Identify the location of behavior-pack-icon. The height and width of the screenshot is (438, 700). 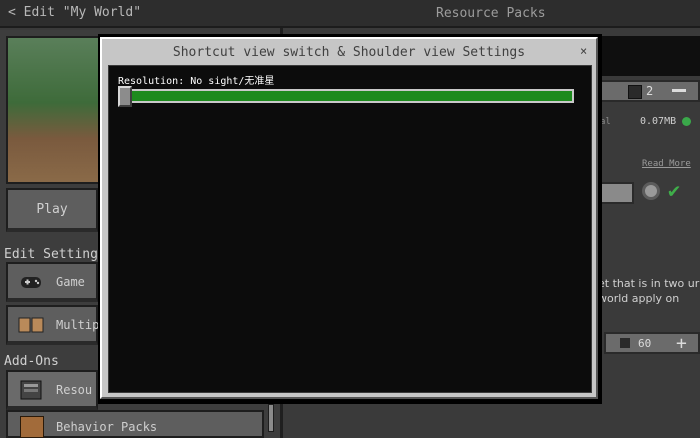
(32, 427).